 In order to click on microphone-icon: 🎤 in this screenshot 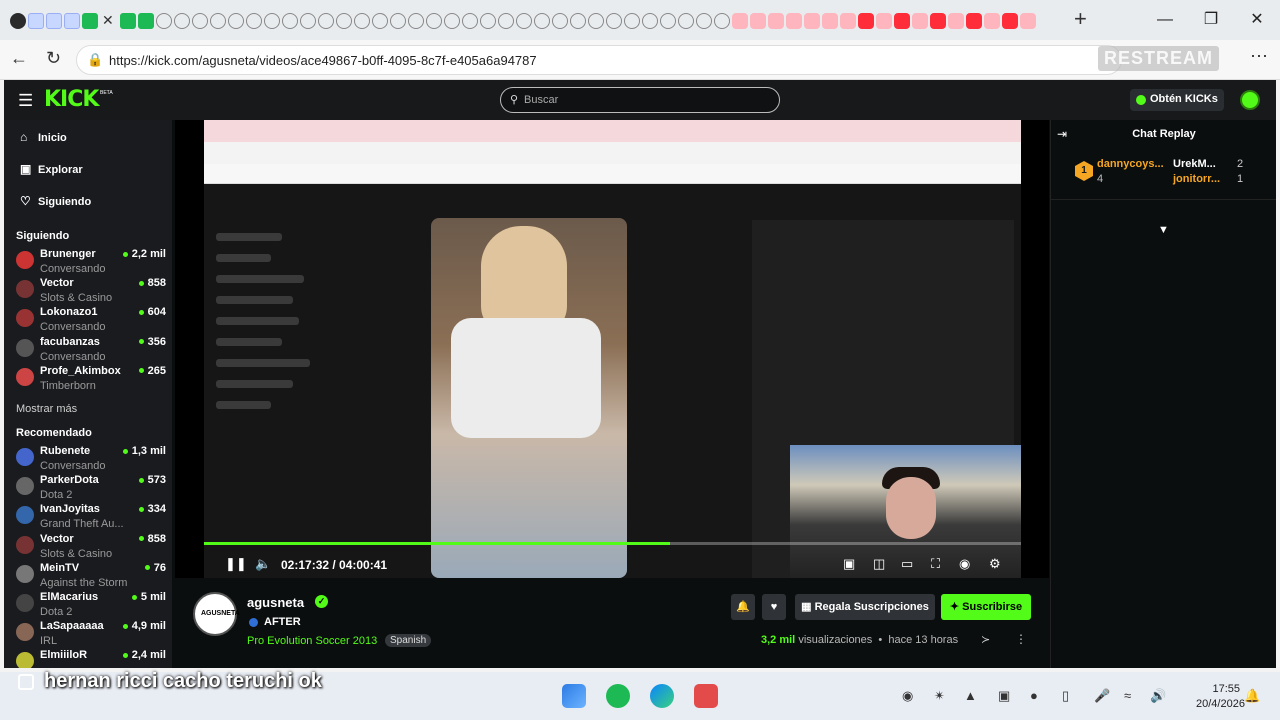, I will do `click(1102, 696)`.